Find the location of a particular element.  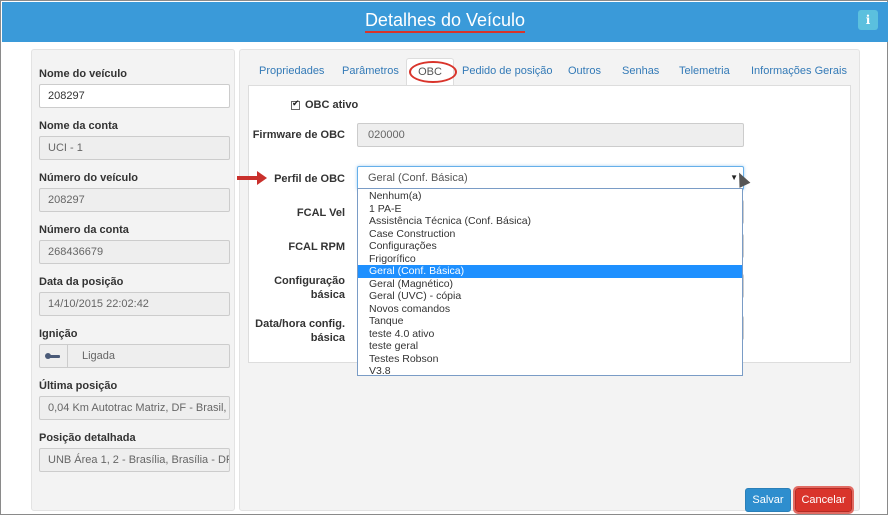

tab-informacoes-gerais: Informações Gerais is located at coordinates (799, 71).